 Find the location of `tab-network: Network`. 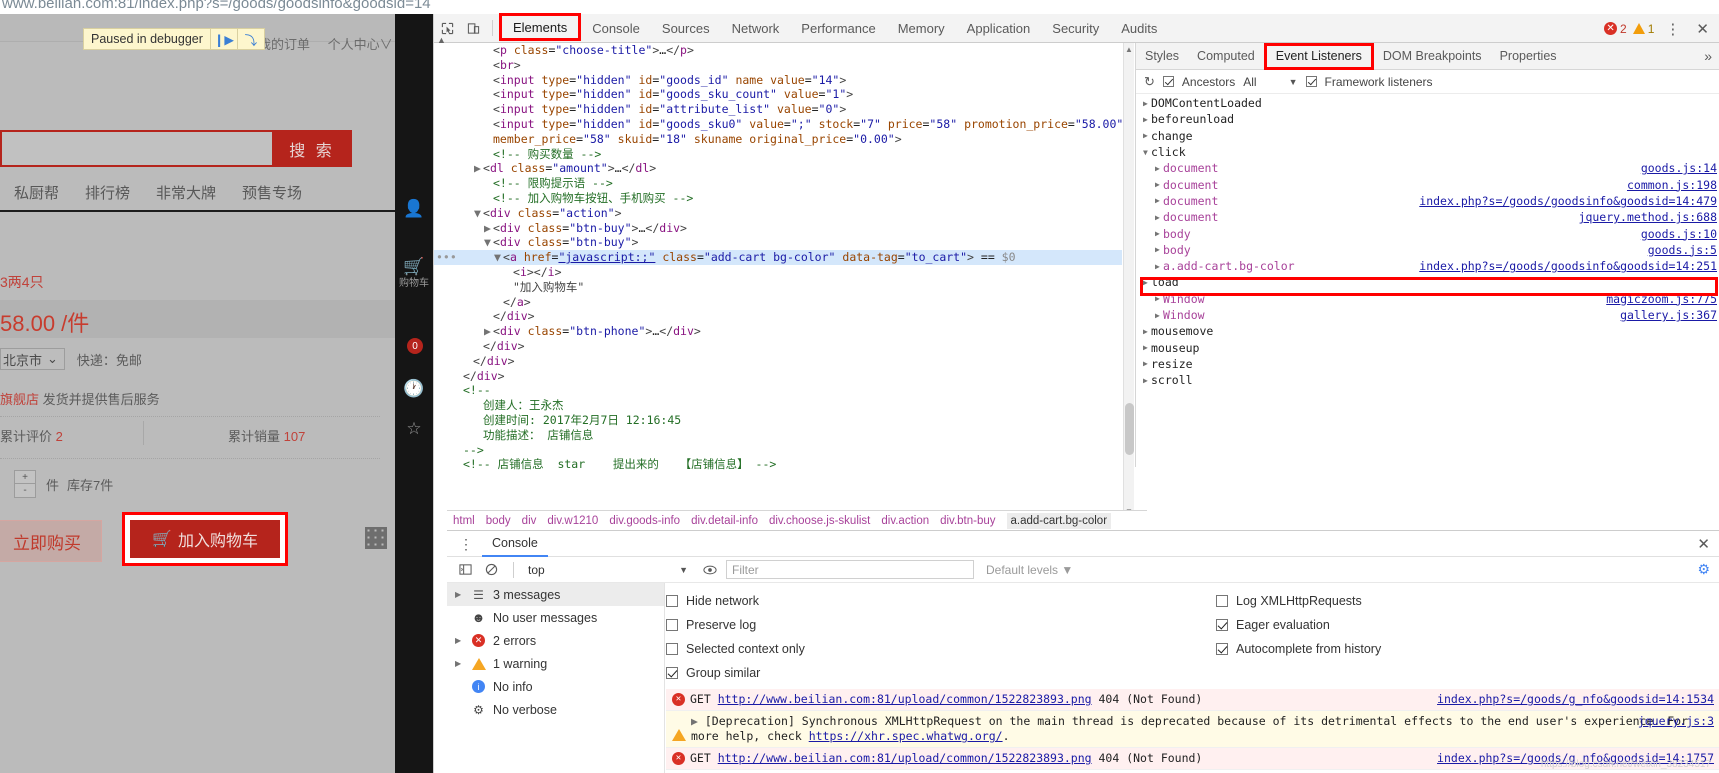

tab-network: Network is located at coordinates (756, 28).